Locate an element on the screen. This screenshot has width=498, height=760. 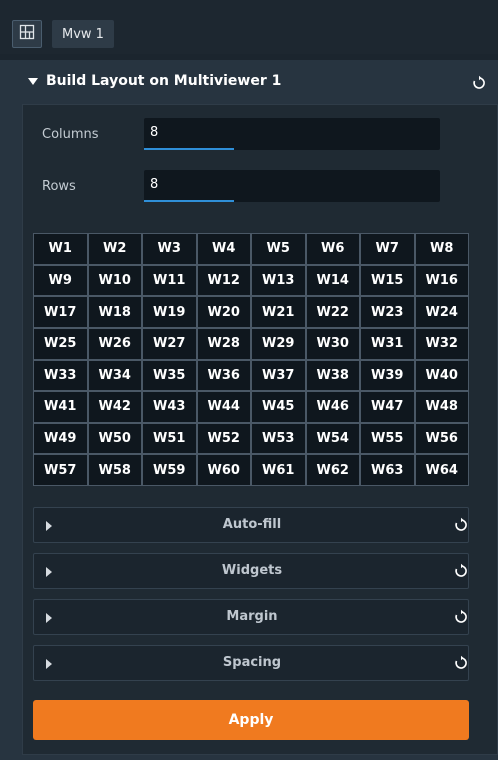
grid-cell: W27 is located at coordinates (169, 343).